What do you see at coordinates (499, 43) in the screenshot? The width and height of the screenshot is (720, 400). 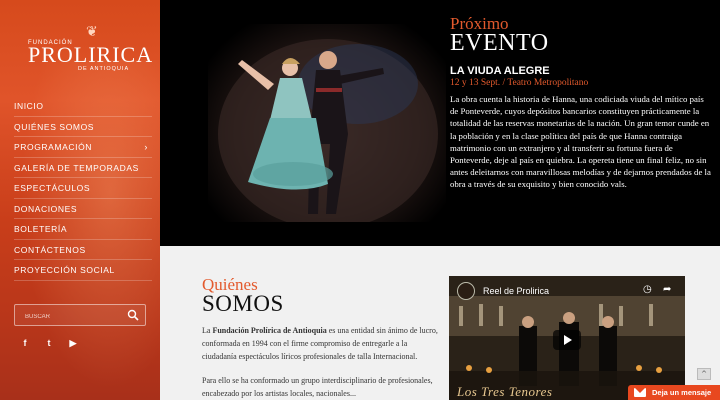 I see `event-heading: EVENTO` at bounding box center [499, 43].